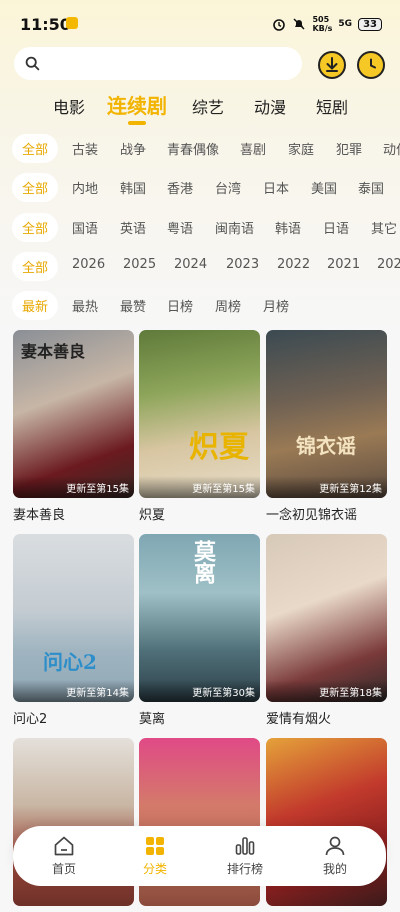  Describe the element at coordinates (133, 227) in the screenshot. I see `language-chip: 英语` at that location.